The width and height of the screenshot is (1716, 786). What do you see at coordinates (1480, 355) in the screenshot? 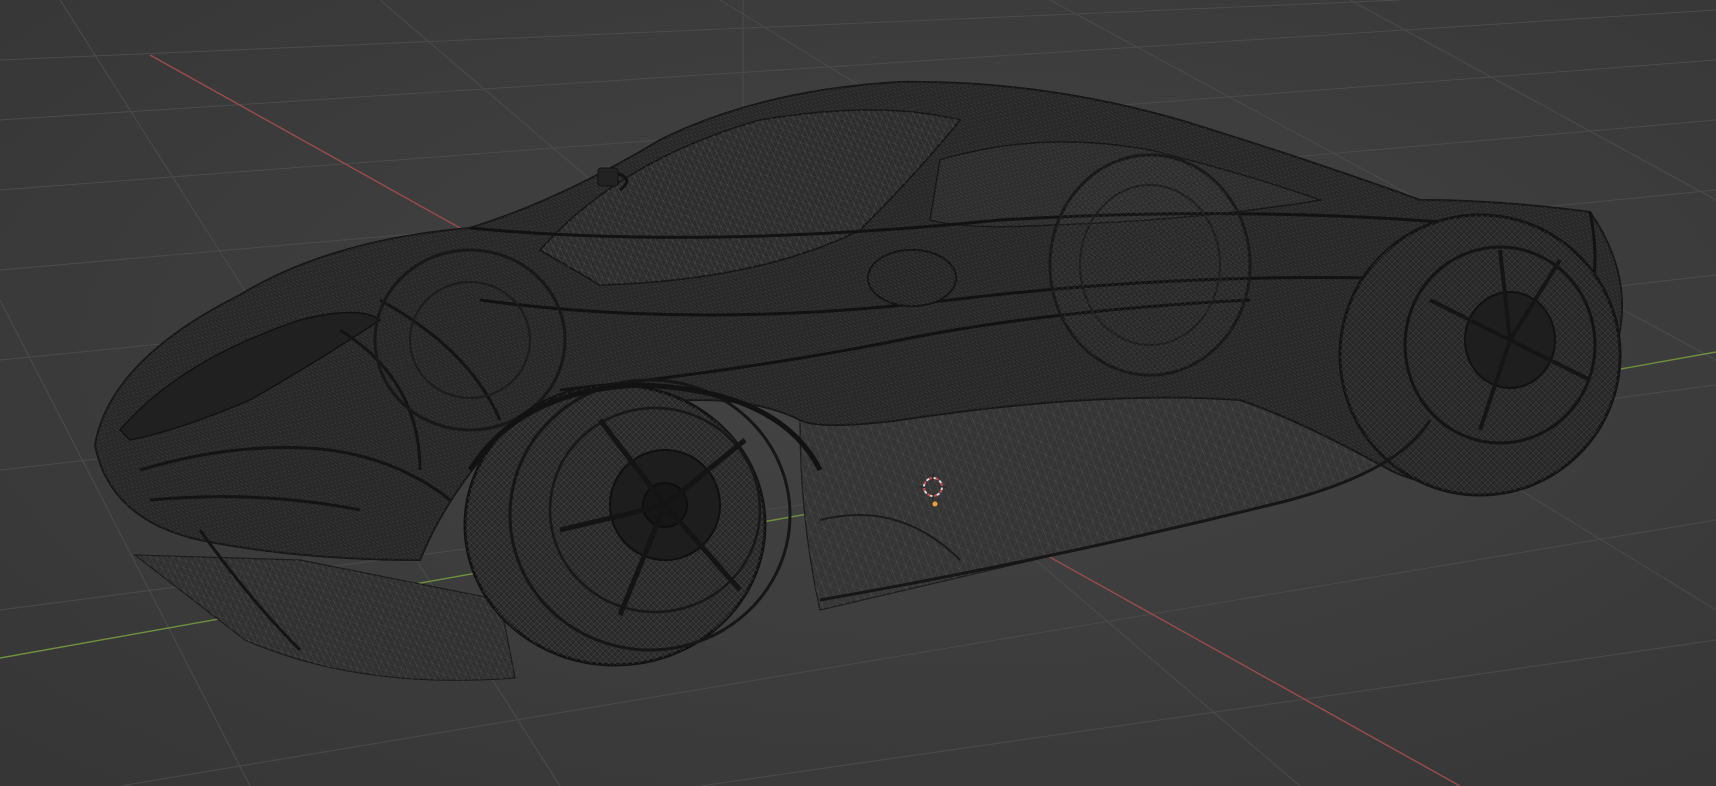
I see `rear-wheel` at bounding box center [1480, 355].